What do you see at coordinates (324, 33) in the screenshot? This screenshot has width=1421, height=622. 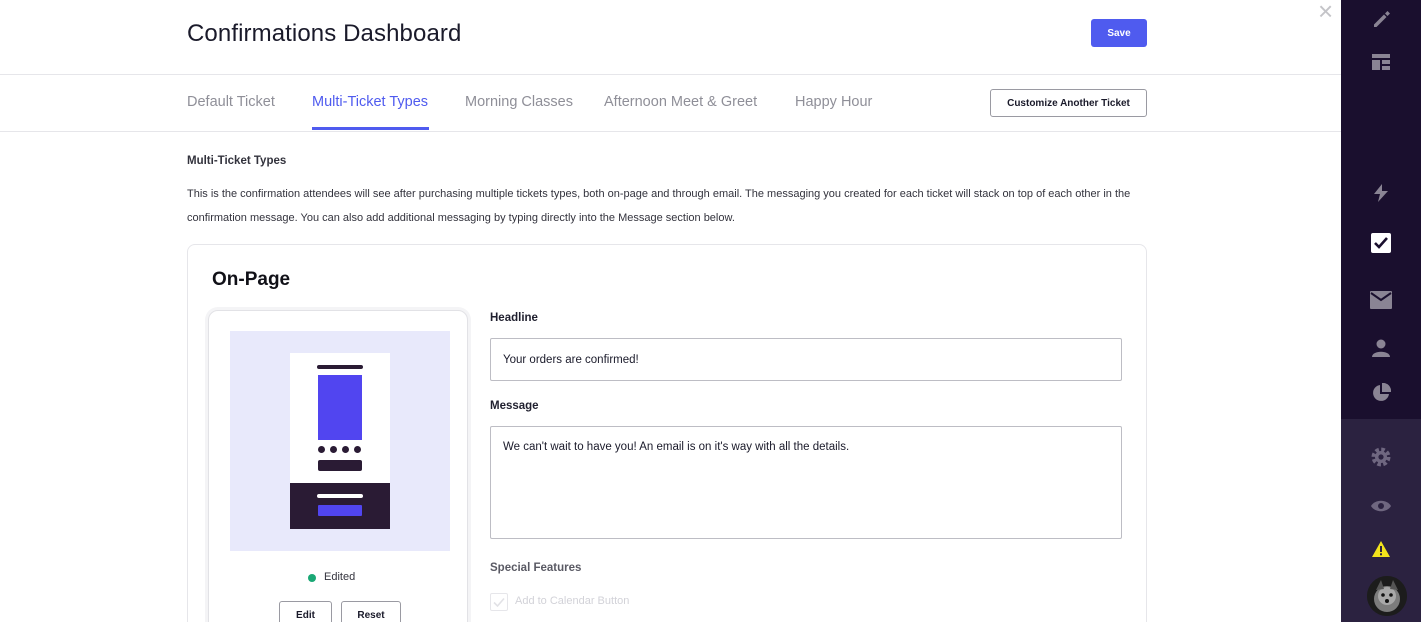 I see `page-title: Confirmations Dashboard` at bounding box center [324, 33].